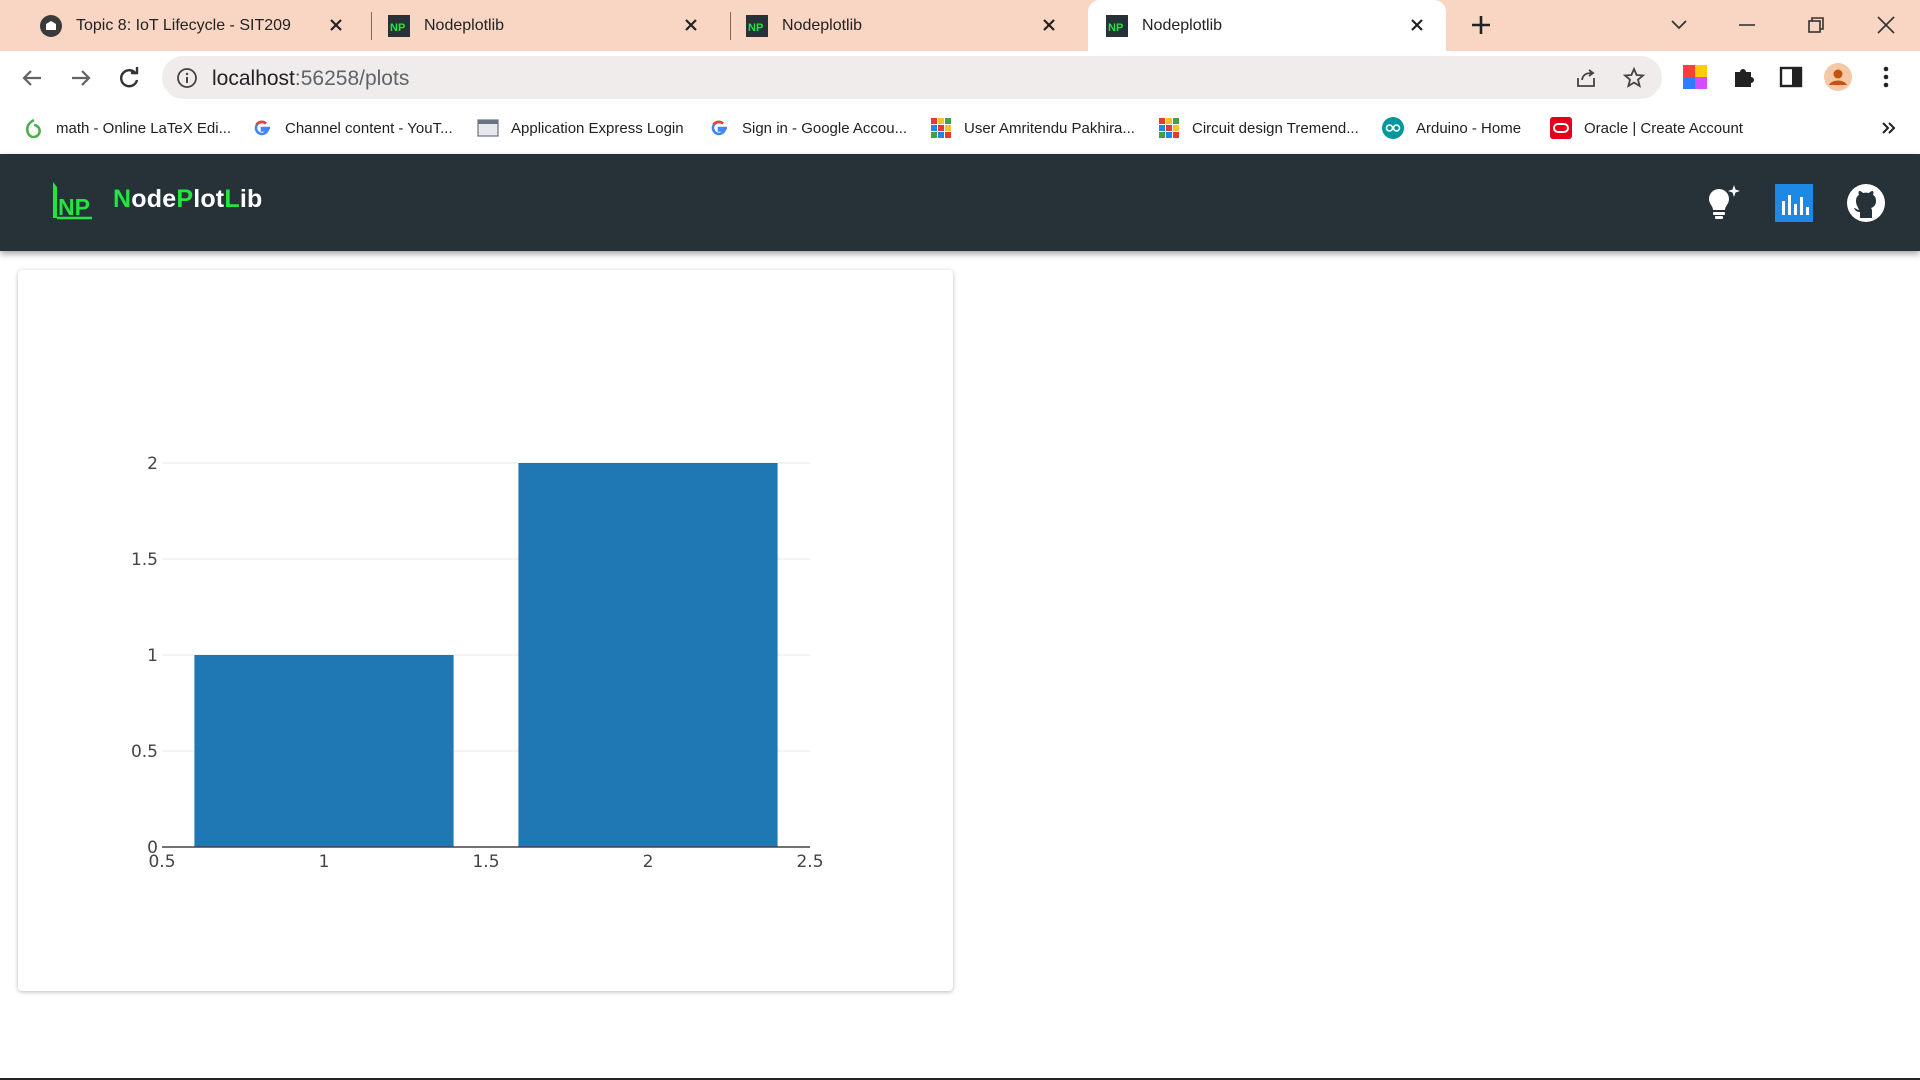  Describe the element at coordinates (152, 464) in the screenshot. I see `y-tick-label: 2` at that location.